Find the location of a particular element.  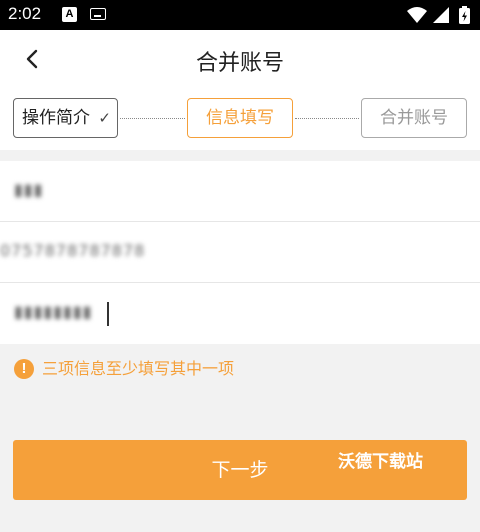

step-indicator: 操作简介 ✓ 信息填写 合并账号 is located at coordinates (240, 119).